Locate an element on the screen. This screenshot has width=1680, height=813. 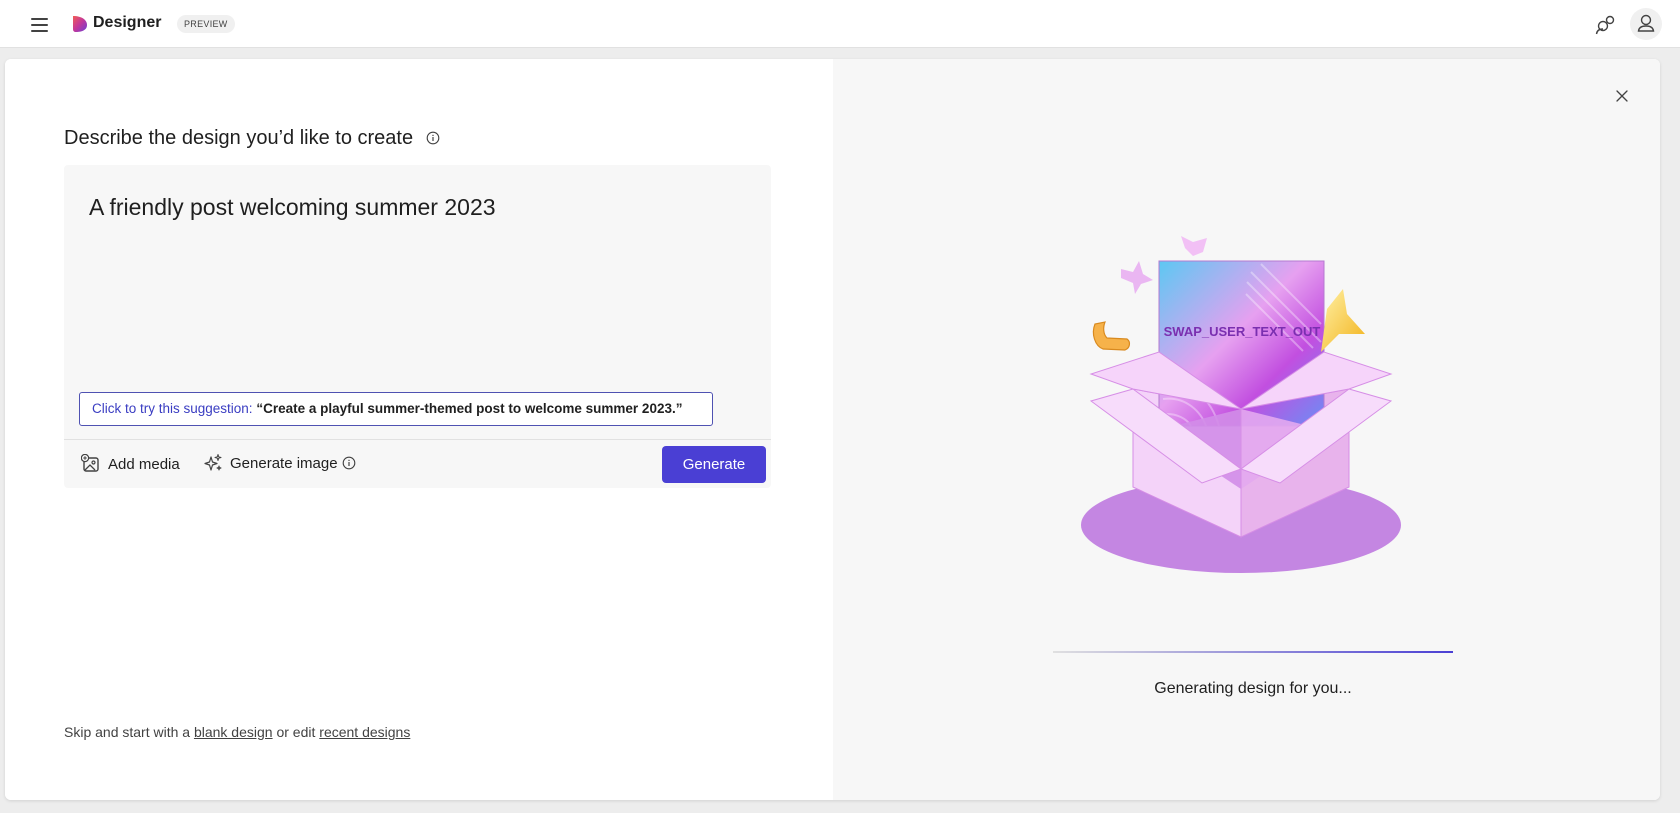
preview-badge: PREVIEW is located at coordinates (206, 24).